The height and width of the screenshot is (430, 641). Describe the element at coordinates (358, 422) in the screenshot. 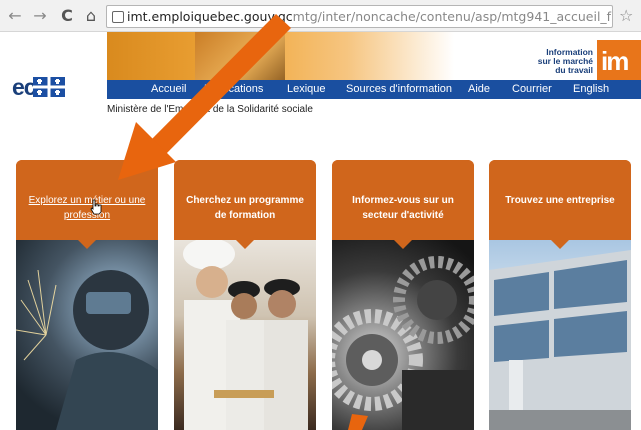

I see `annotation-arrow-bottom-icon` at that location.